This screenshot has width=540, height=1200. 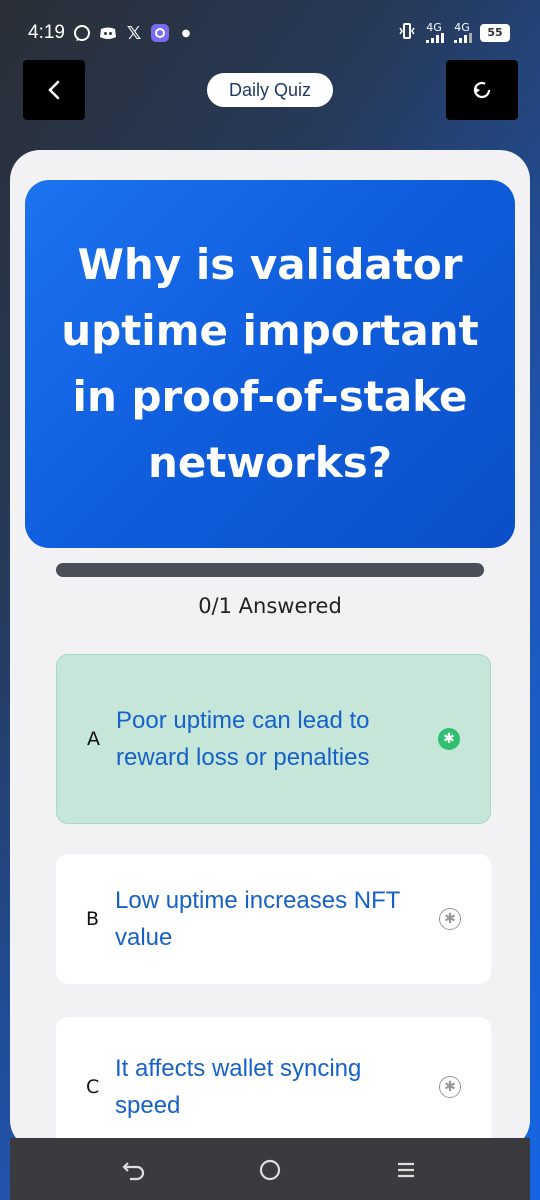 I want to click on option-letter: B, so click(x=93, y=919).